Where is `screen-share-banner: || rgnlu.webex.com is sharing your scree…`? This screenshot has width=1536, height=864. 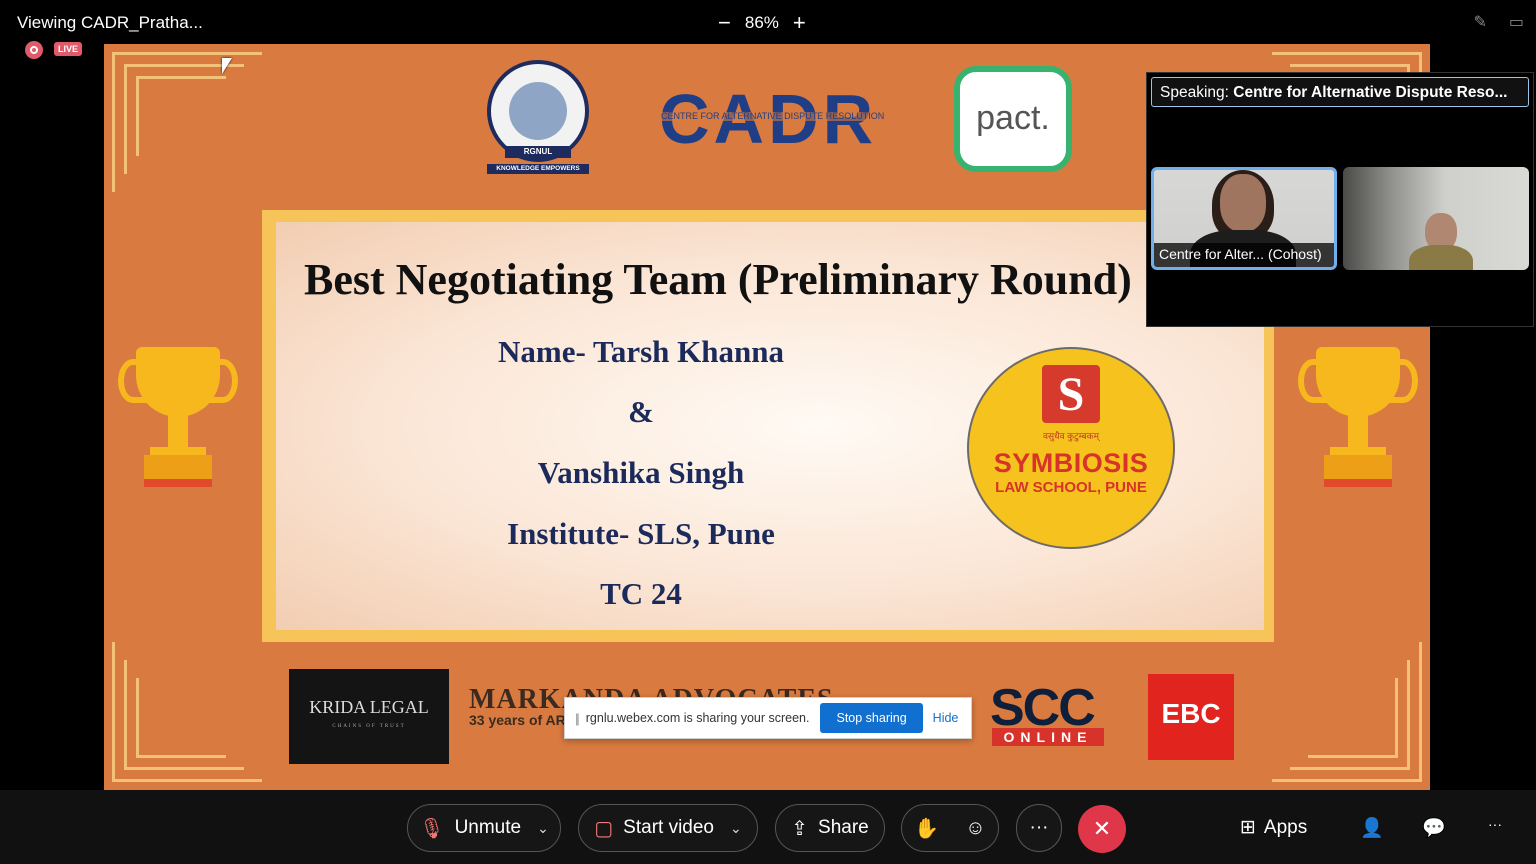
screen-share-banner: || rgnlu.webex.com is sharing your scree… is located at coordinates (768, 718).